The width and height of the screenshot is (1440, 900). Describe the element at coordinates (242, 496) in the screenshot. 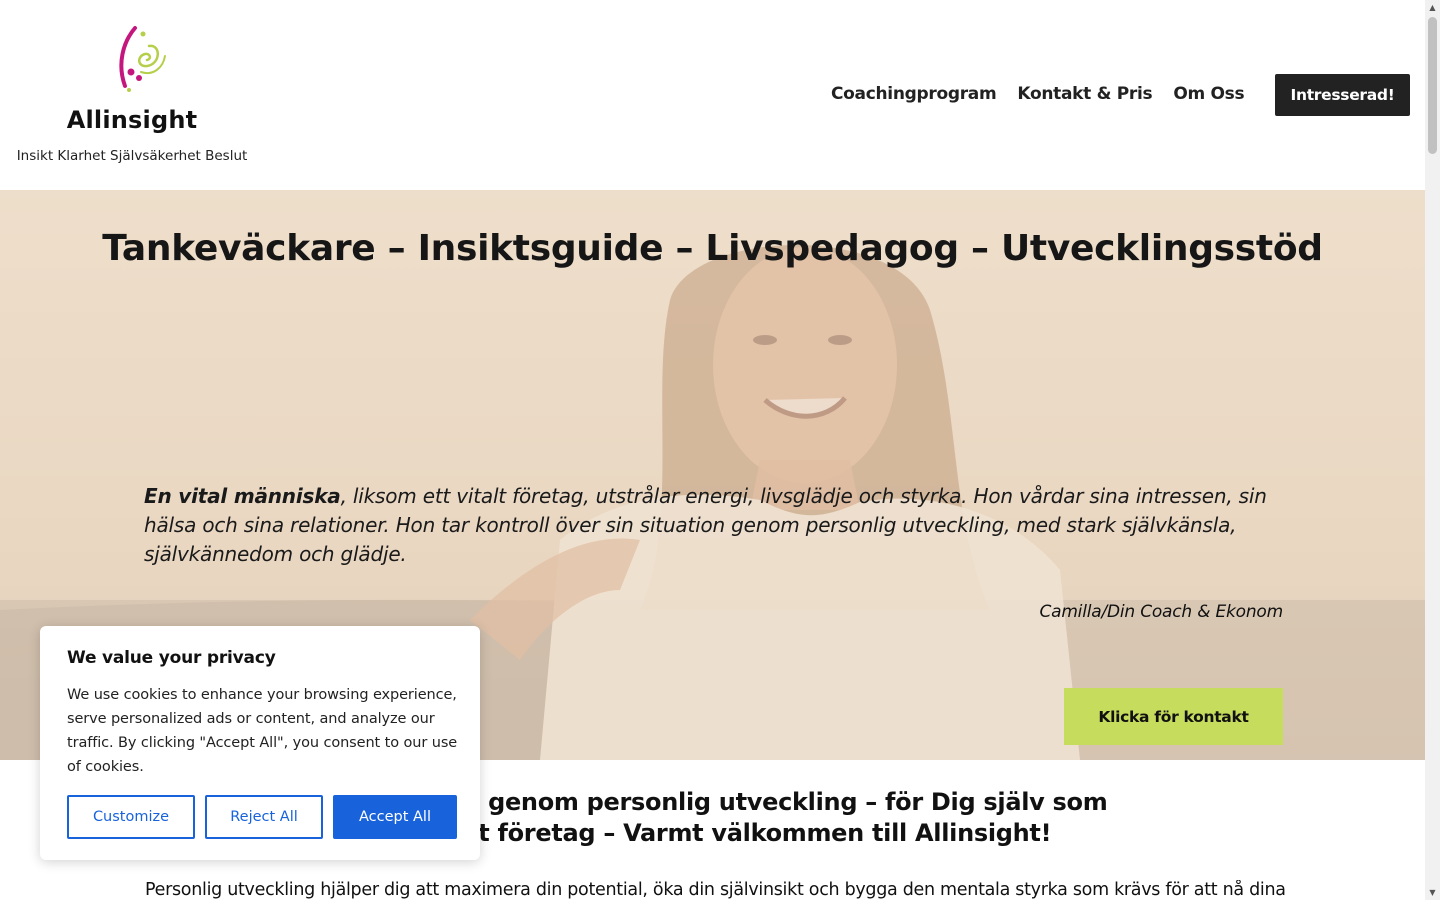

I see `hero-quote-emphasis: En vital människa` at that location.